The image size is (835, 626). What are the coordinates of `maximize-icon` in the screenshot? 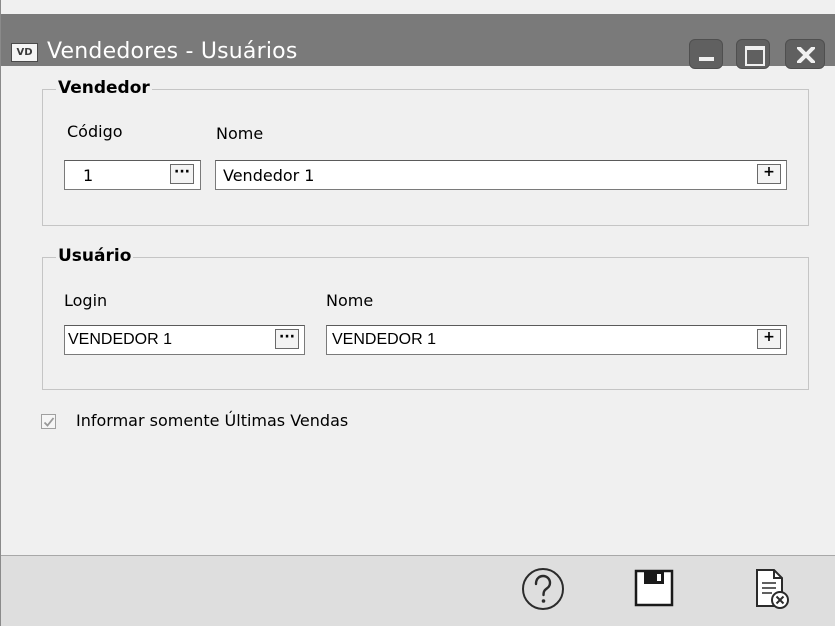 It's located at (755, 56).